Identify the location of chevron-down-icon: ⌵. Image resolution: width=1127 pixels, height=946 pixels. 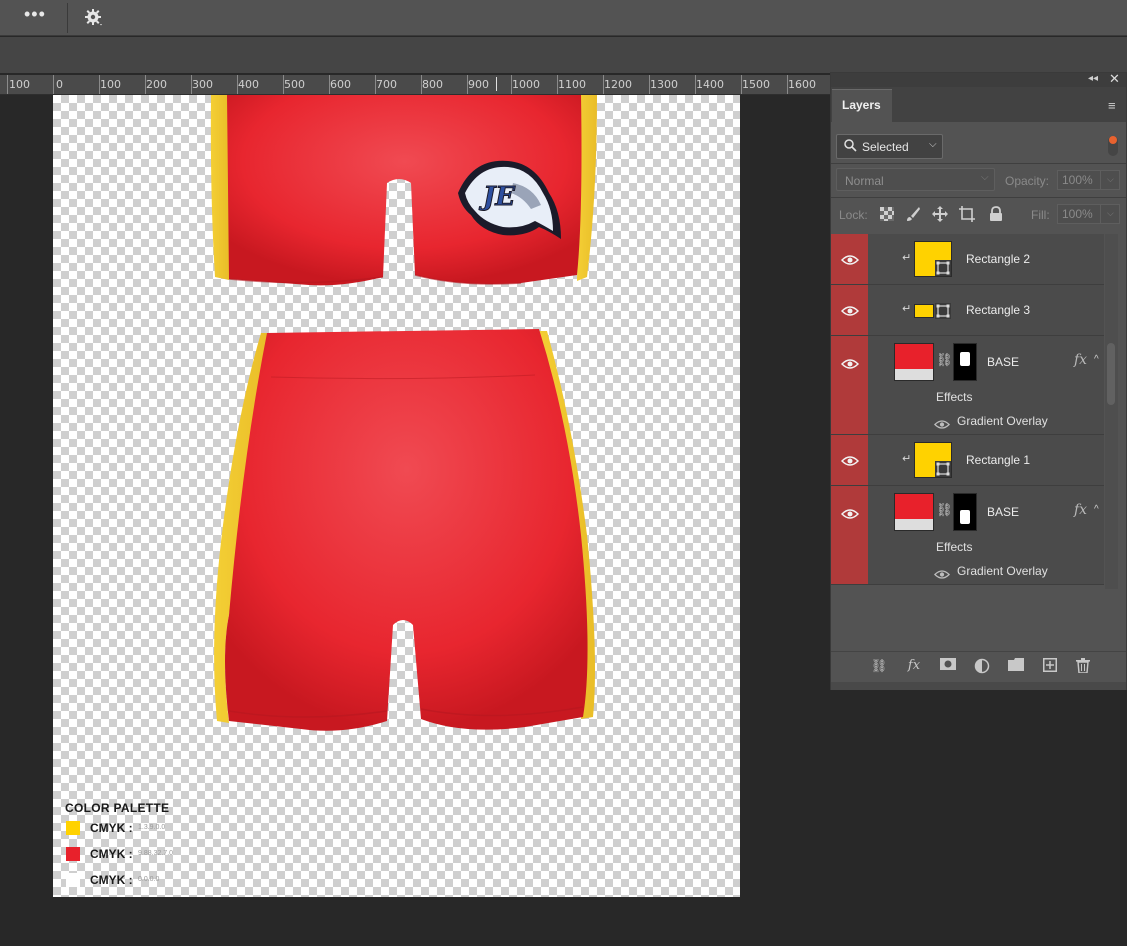
(985, 177).